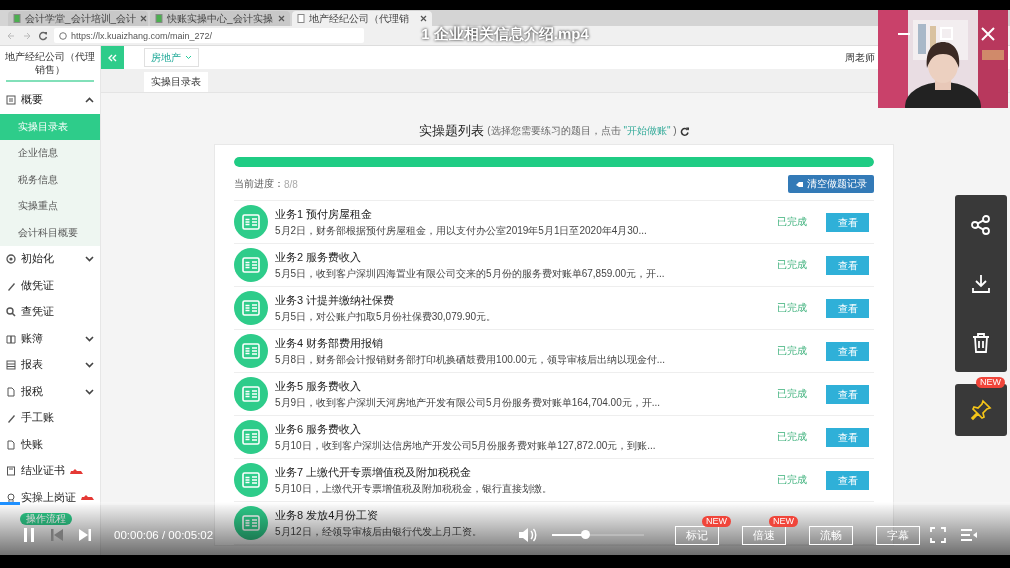 The width and height of the screenshot is (1010, 568). What do you see at coordinates (176, 82) in the screenshot?
I see `page-tab: 实操目录表` at bounding box center [176, 82].